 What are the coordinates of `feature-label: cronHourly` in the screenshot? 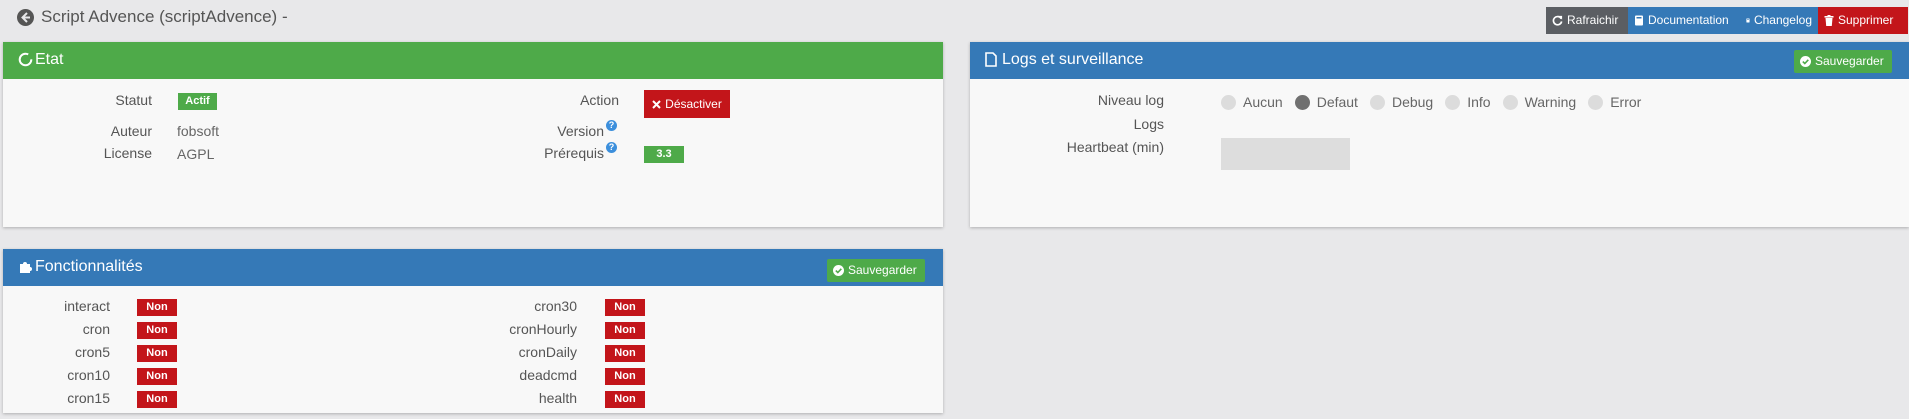 It's located at (543, 329).